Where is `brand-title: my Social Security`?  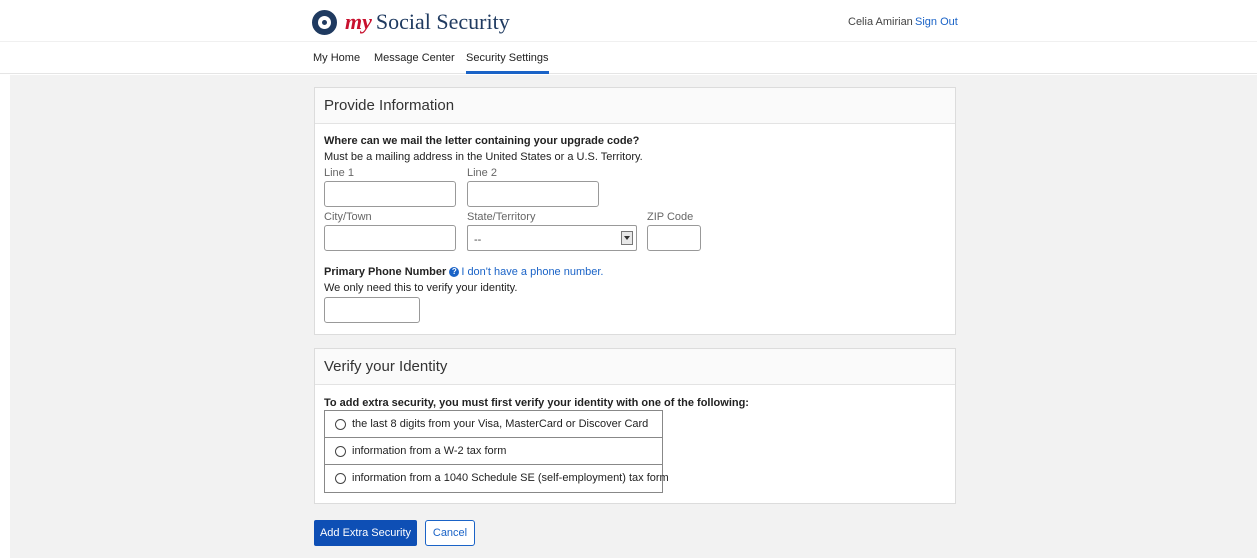 brand-title: my Social Security is located at coordinates (427, 22).